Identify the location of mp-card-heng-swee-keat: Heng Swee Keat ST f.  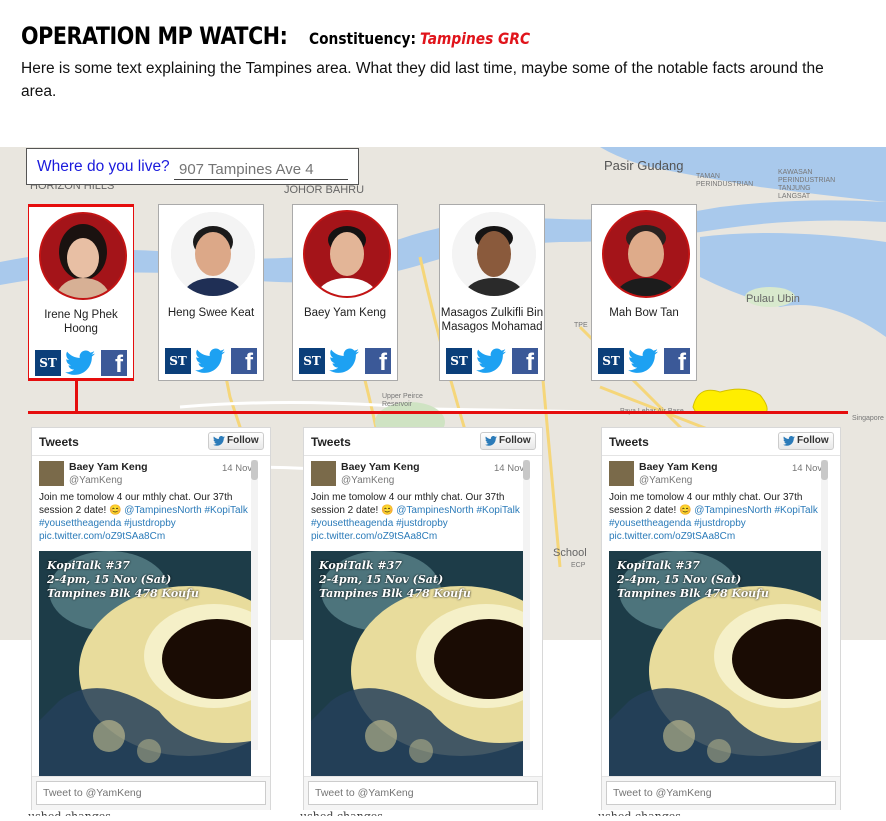
(211, 292).